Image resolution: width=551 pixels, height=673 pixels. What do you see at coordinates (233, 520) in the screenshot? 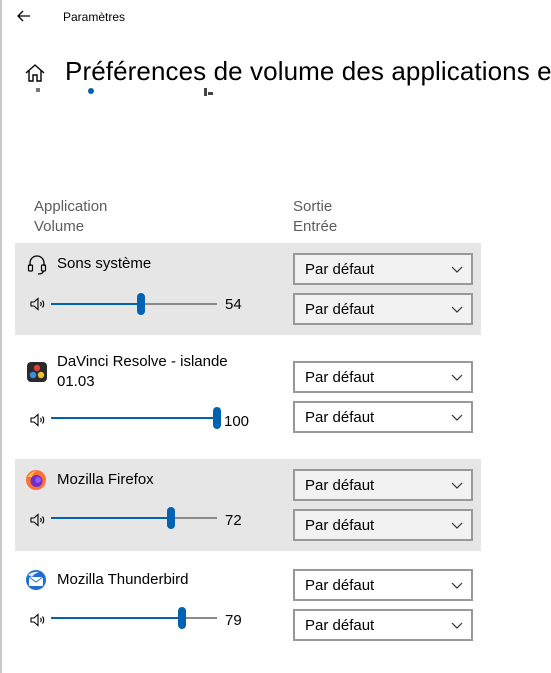
I see `volume-value: 72` at bounding box center [233, 520].